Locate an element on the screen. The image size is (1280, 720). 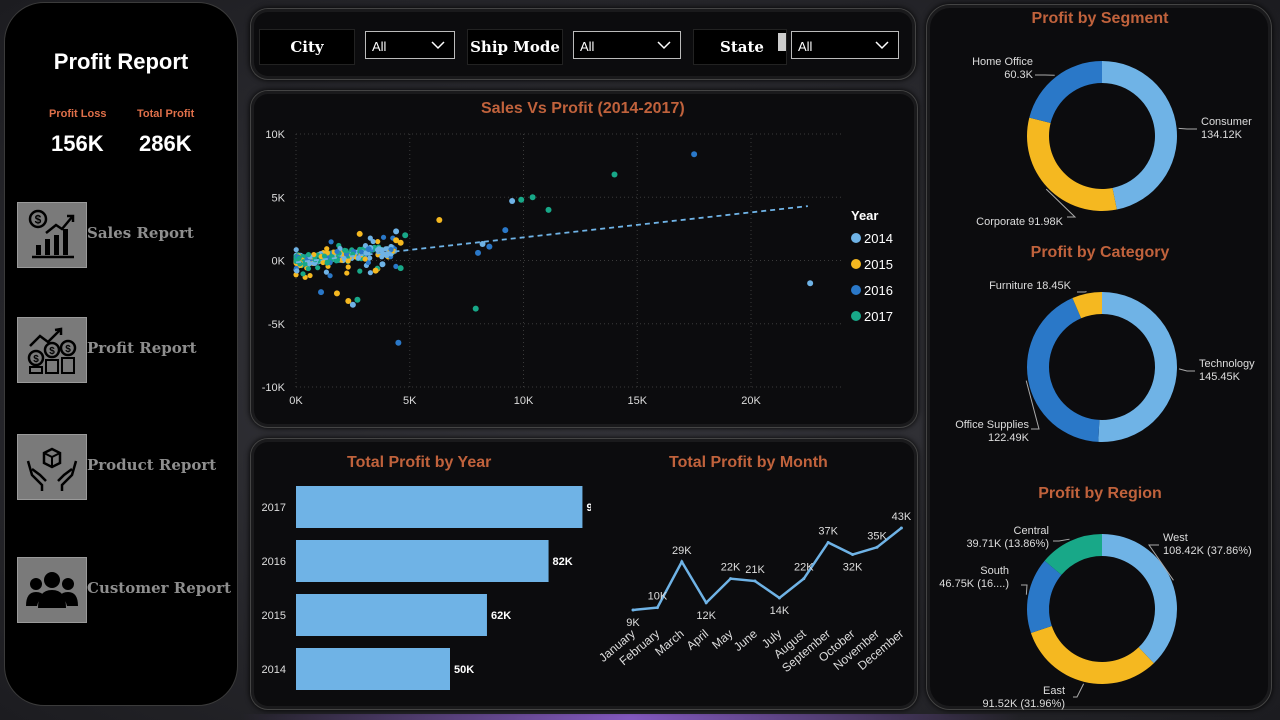
line-value-label: 32K is located at coordinates (853, 568).